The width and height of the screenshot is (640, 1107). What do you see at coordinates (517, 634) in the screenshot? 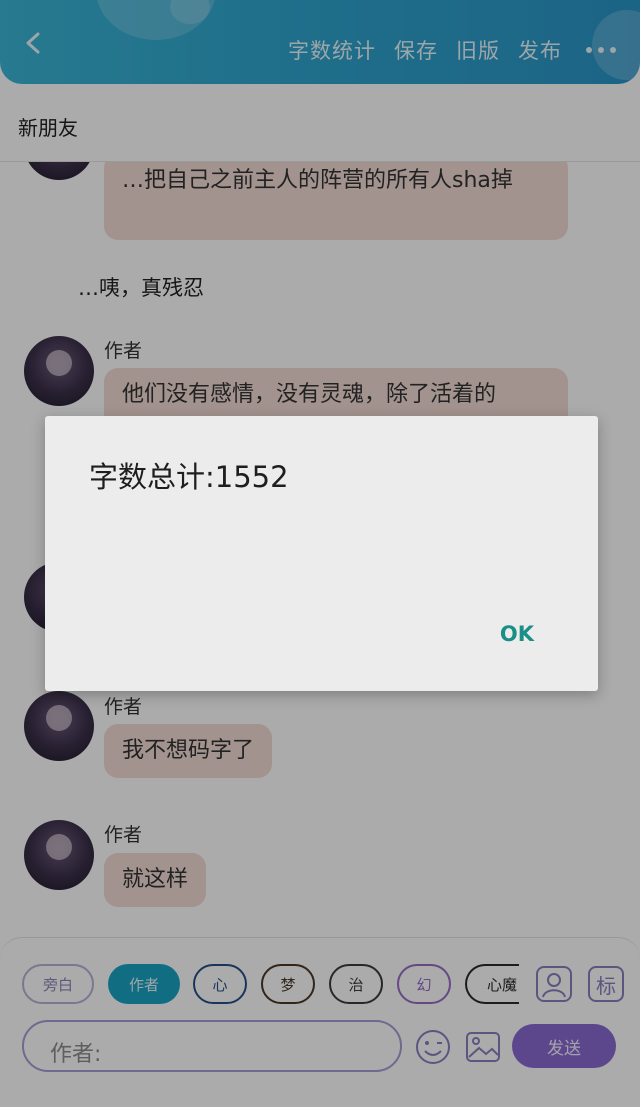
I see `ok-button: OK` at bounding box center [517, 634].